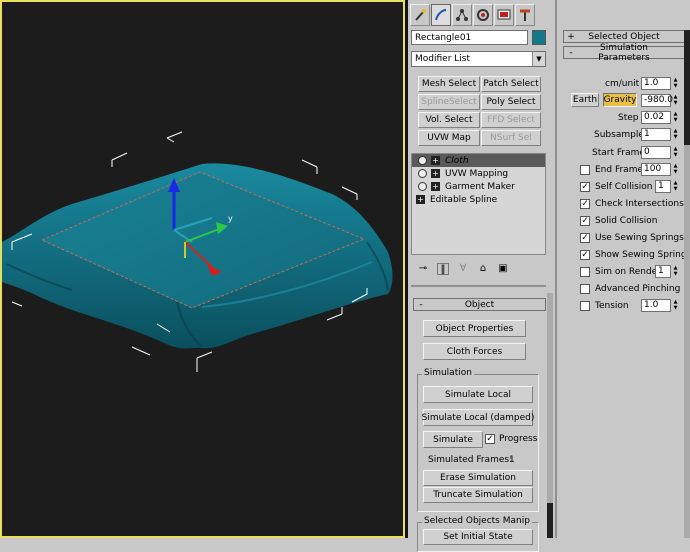 Image resolution: width=690 pixels, height=552 pixels. Describe the element at coordinates (687, 284) in the screenshot. I see `parameters-scrollbar` at that location.